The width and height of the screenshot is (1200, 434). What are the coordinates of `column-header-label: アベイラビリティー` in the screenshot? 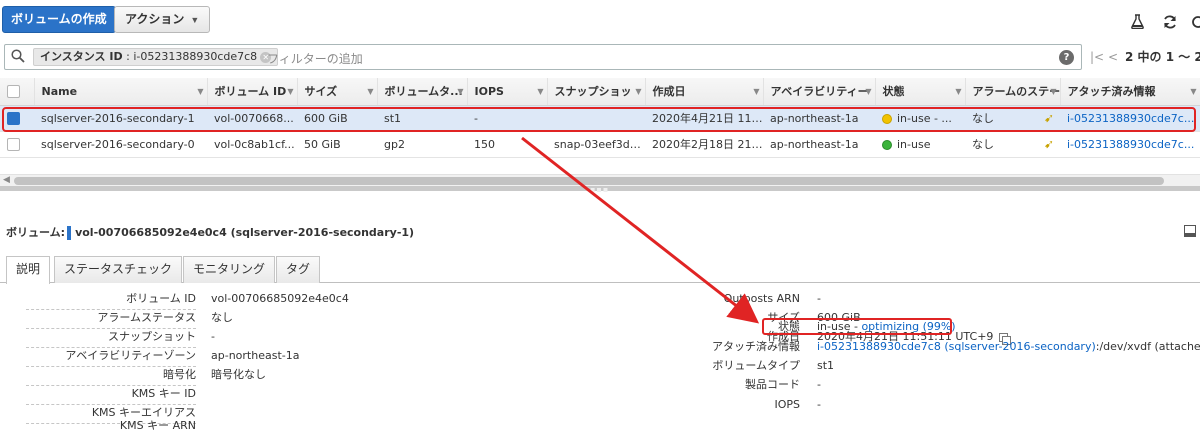 It's located at (819, 92).